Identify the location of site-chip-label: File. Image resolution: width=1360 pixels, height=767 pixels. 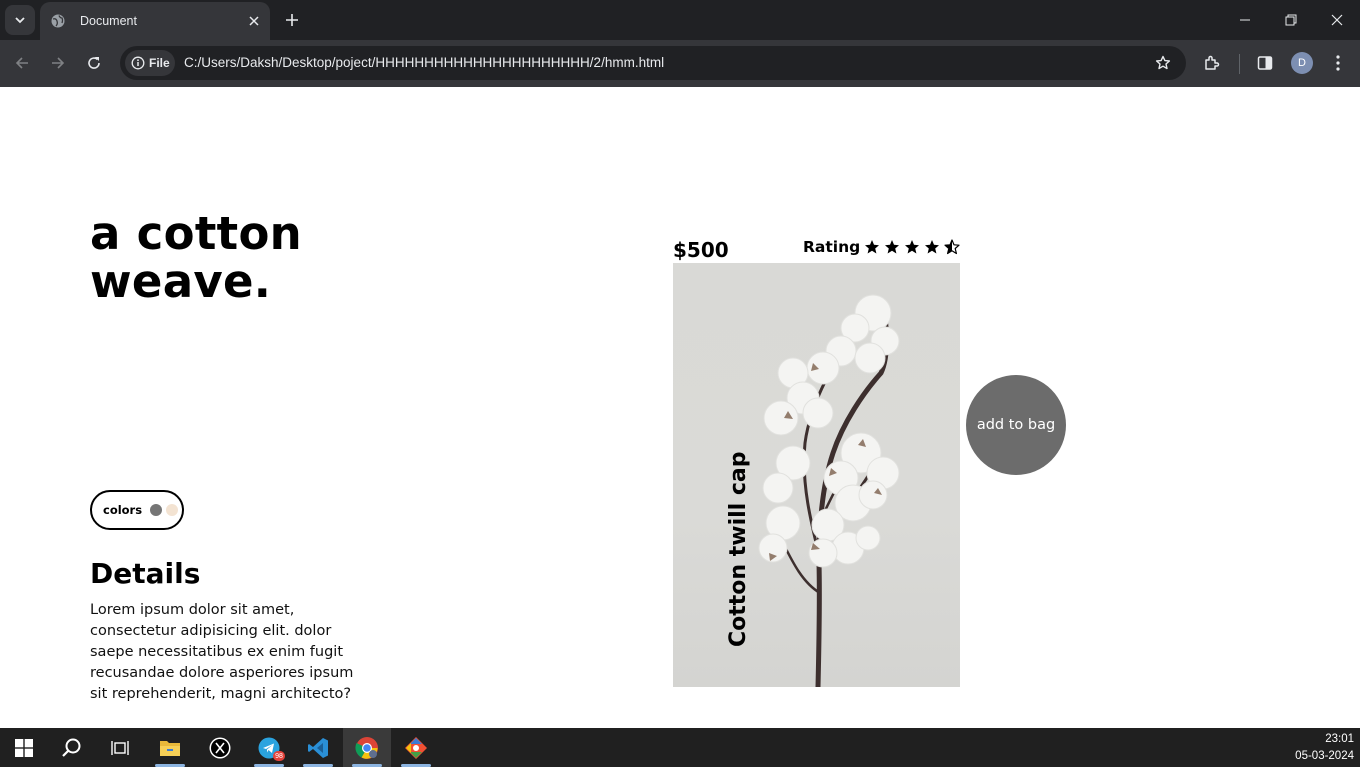
(159, 63).